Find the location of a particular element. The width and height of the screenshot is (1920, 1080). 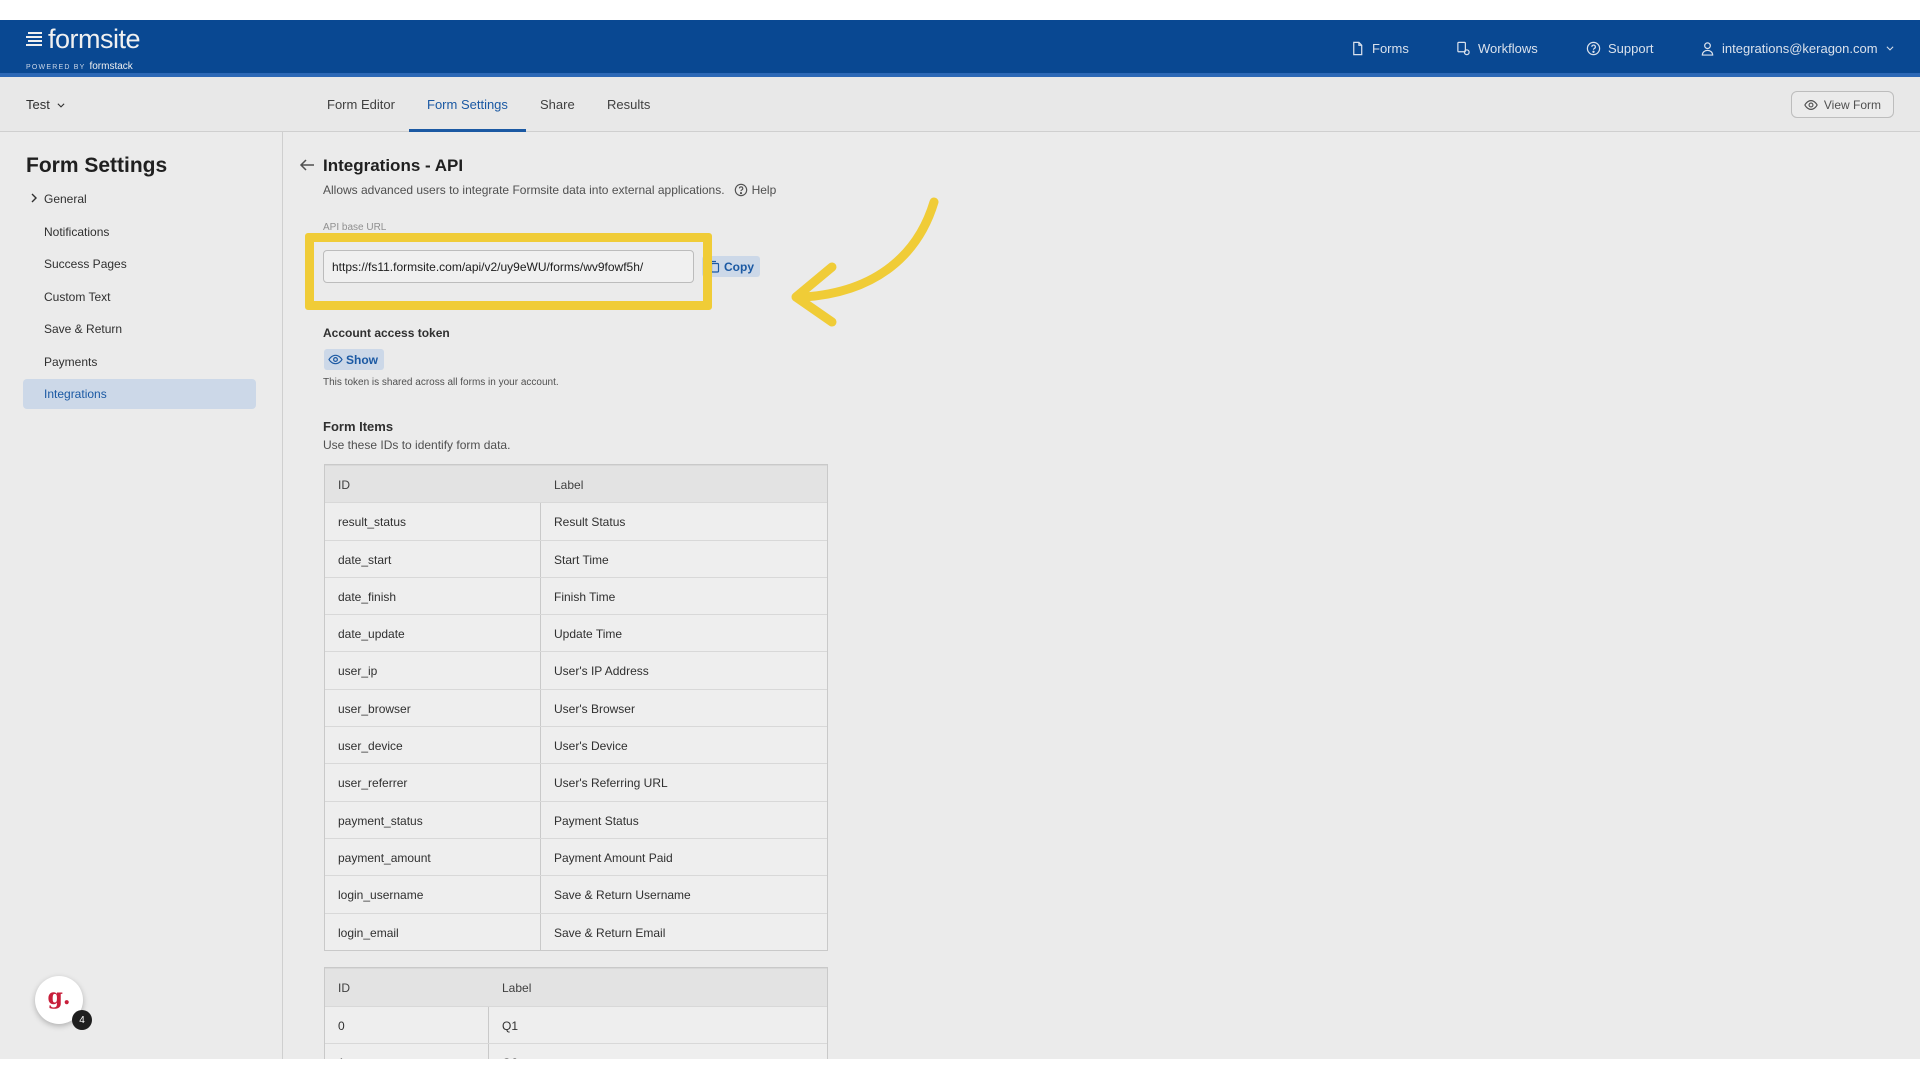

sidebar-item-integrations: Integrations is located at coordinates (139, 394).